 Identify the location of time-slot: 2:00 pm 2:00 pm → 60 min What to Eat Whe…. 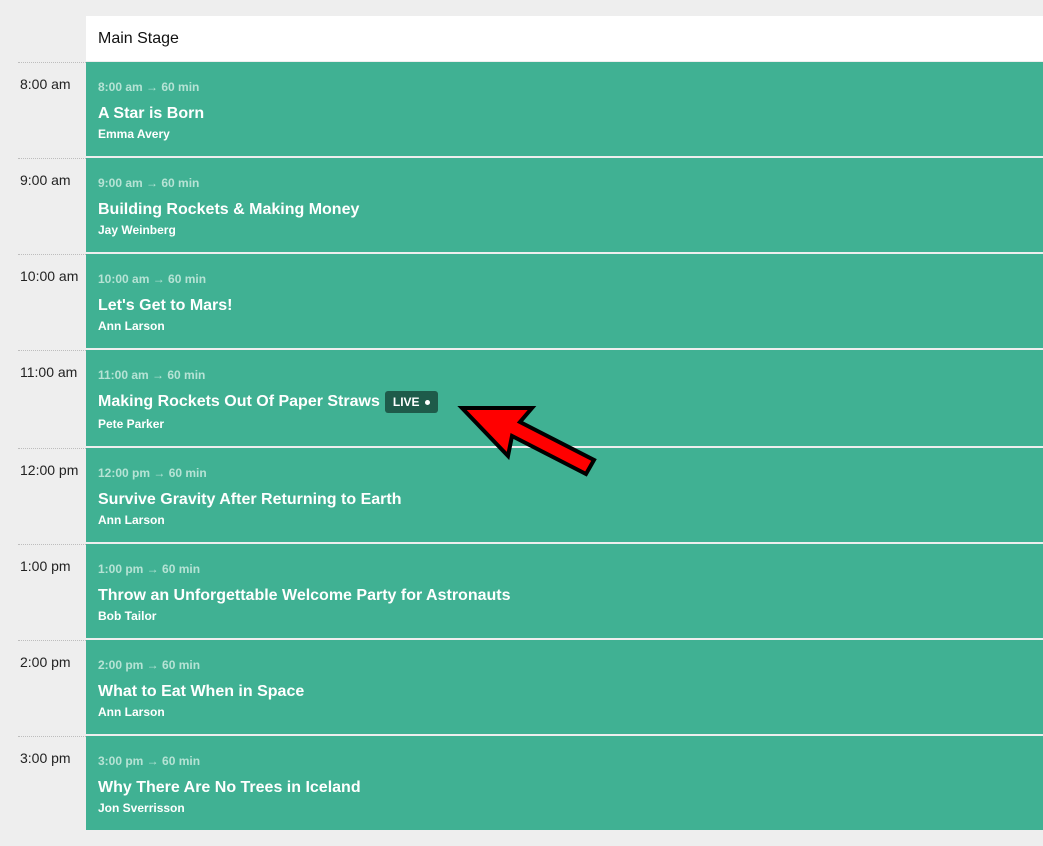
(521, 688).